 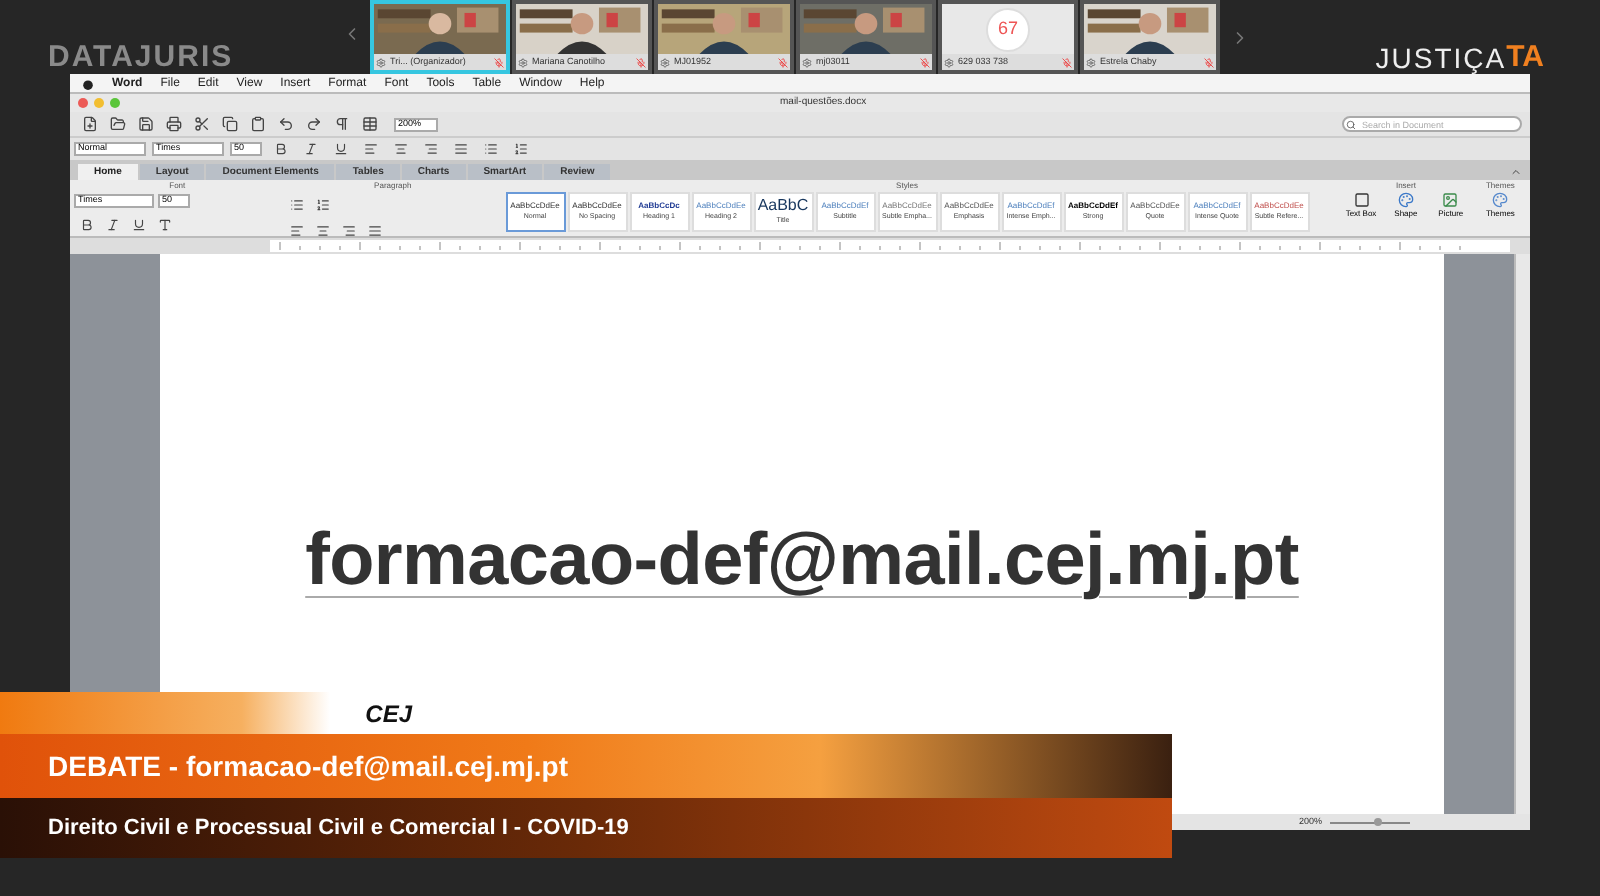 What do you see at coordinates (370, 124) in the screenshot?
I see `table-icon` at bounding box center [370, 124].